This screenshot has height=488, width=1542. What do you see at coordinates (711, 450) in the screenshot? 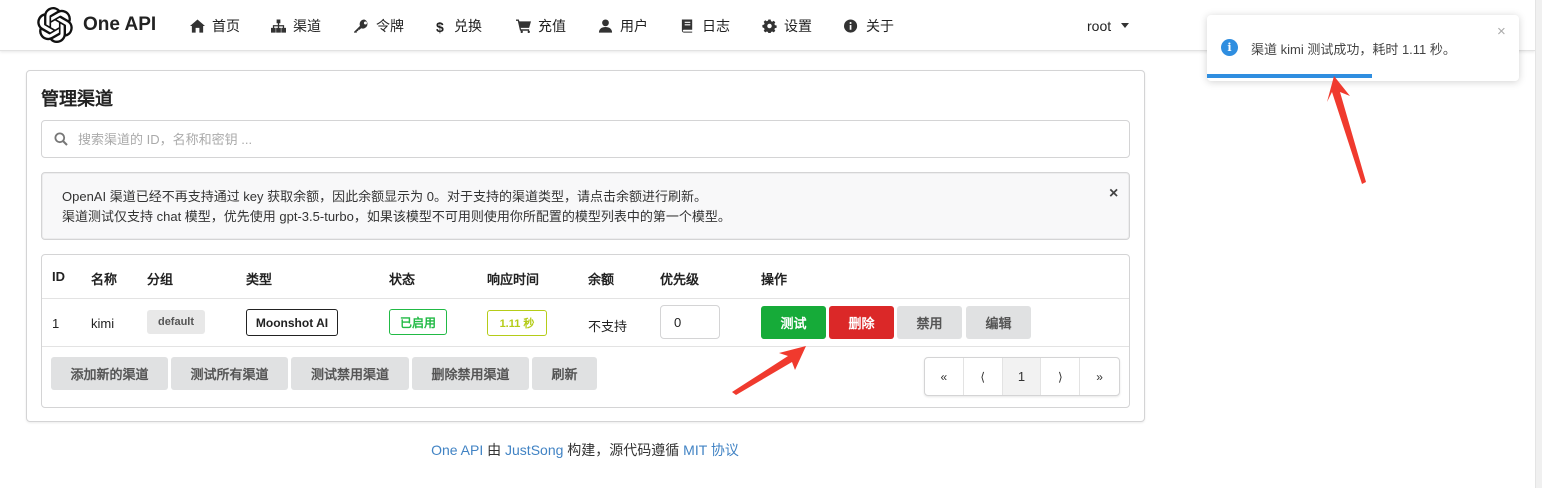
I see `footer-link-license: MIT 协议` at bounding box center [711, 450].